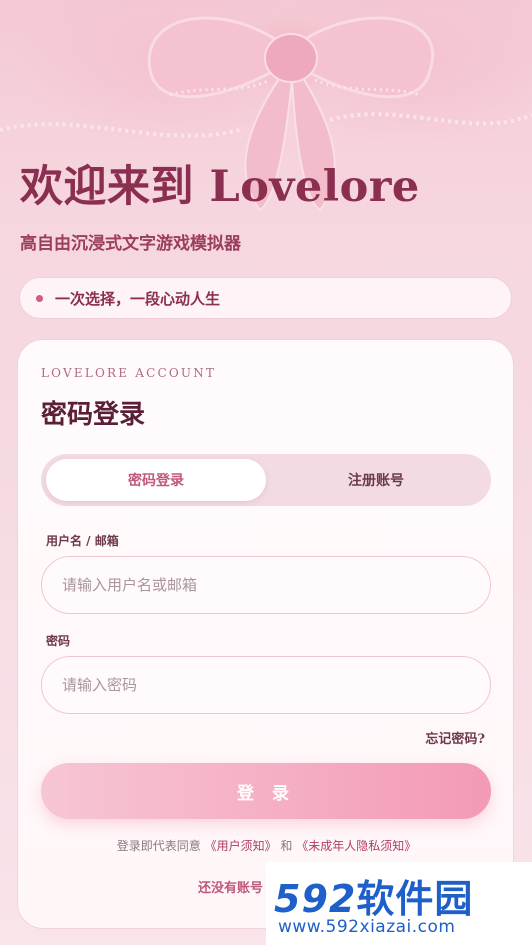 The image size is (532, 945). What do you see at coordinates (286, 846) in the screenshot?
I see `terms-and: 和` at bounding box center [286, 846].